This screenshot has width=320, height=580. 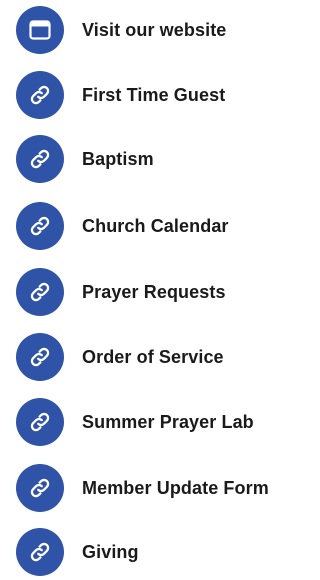 I want to click on link-first-time-guest: First Time Guest, so click(x=140, y=95).